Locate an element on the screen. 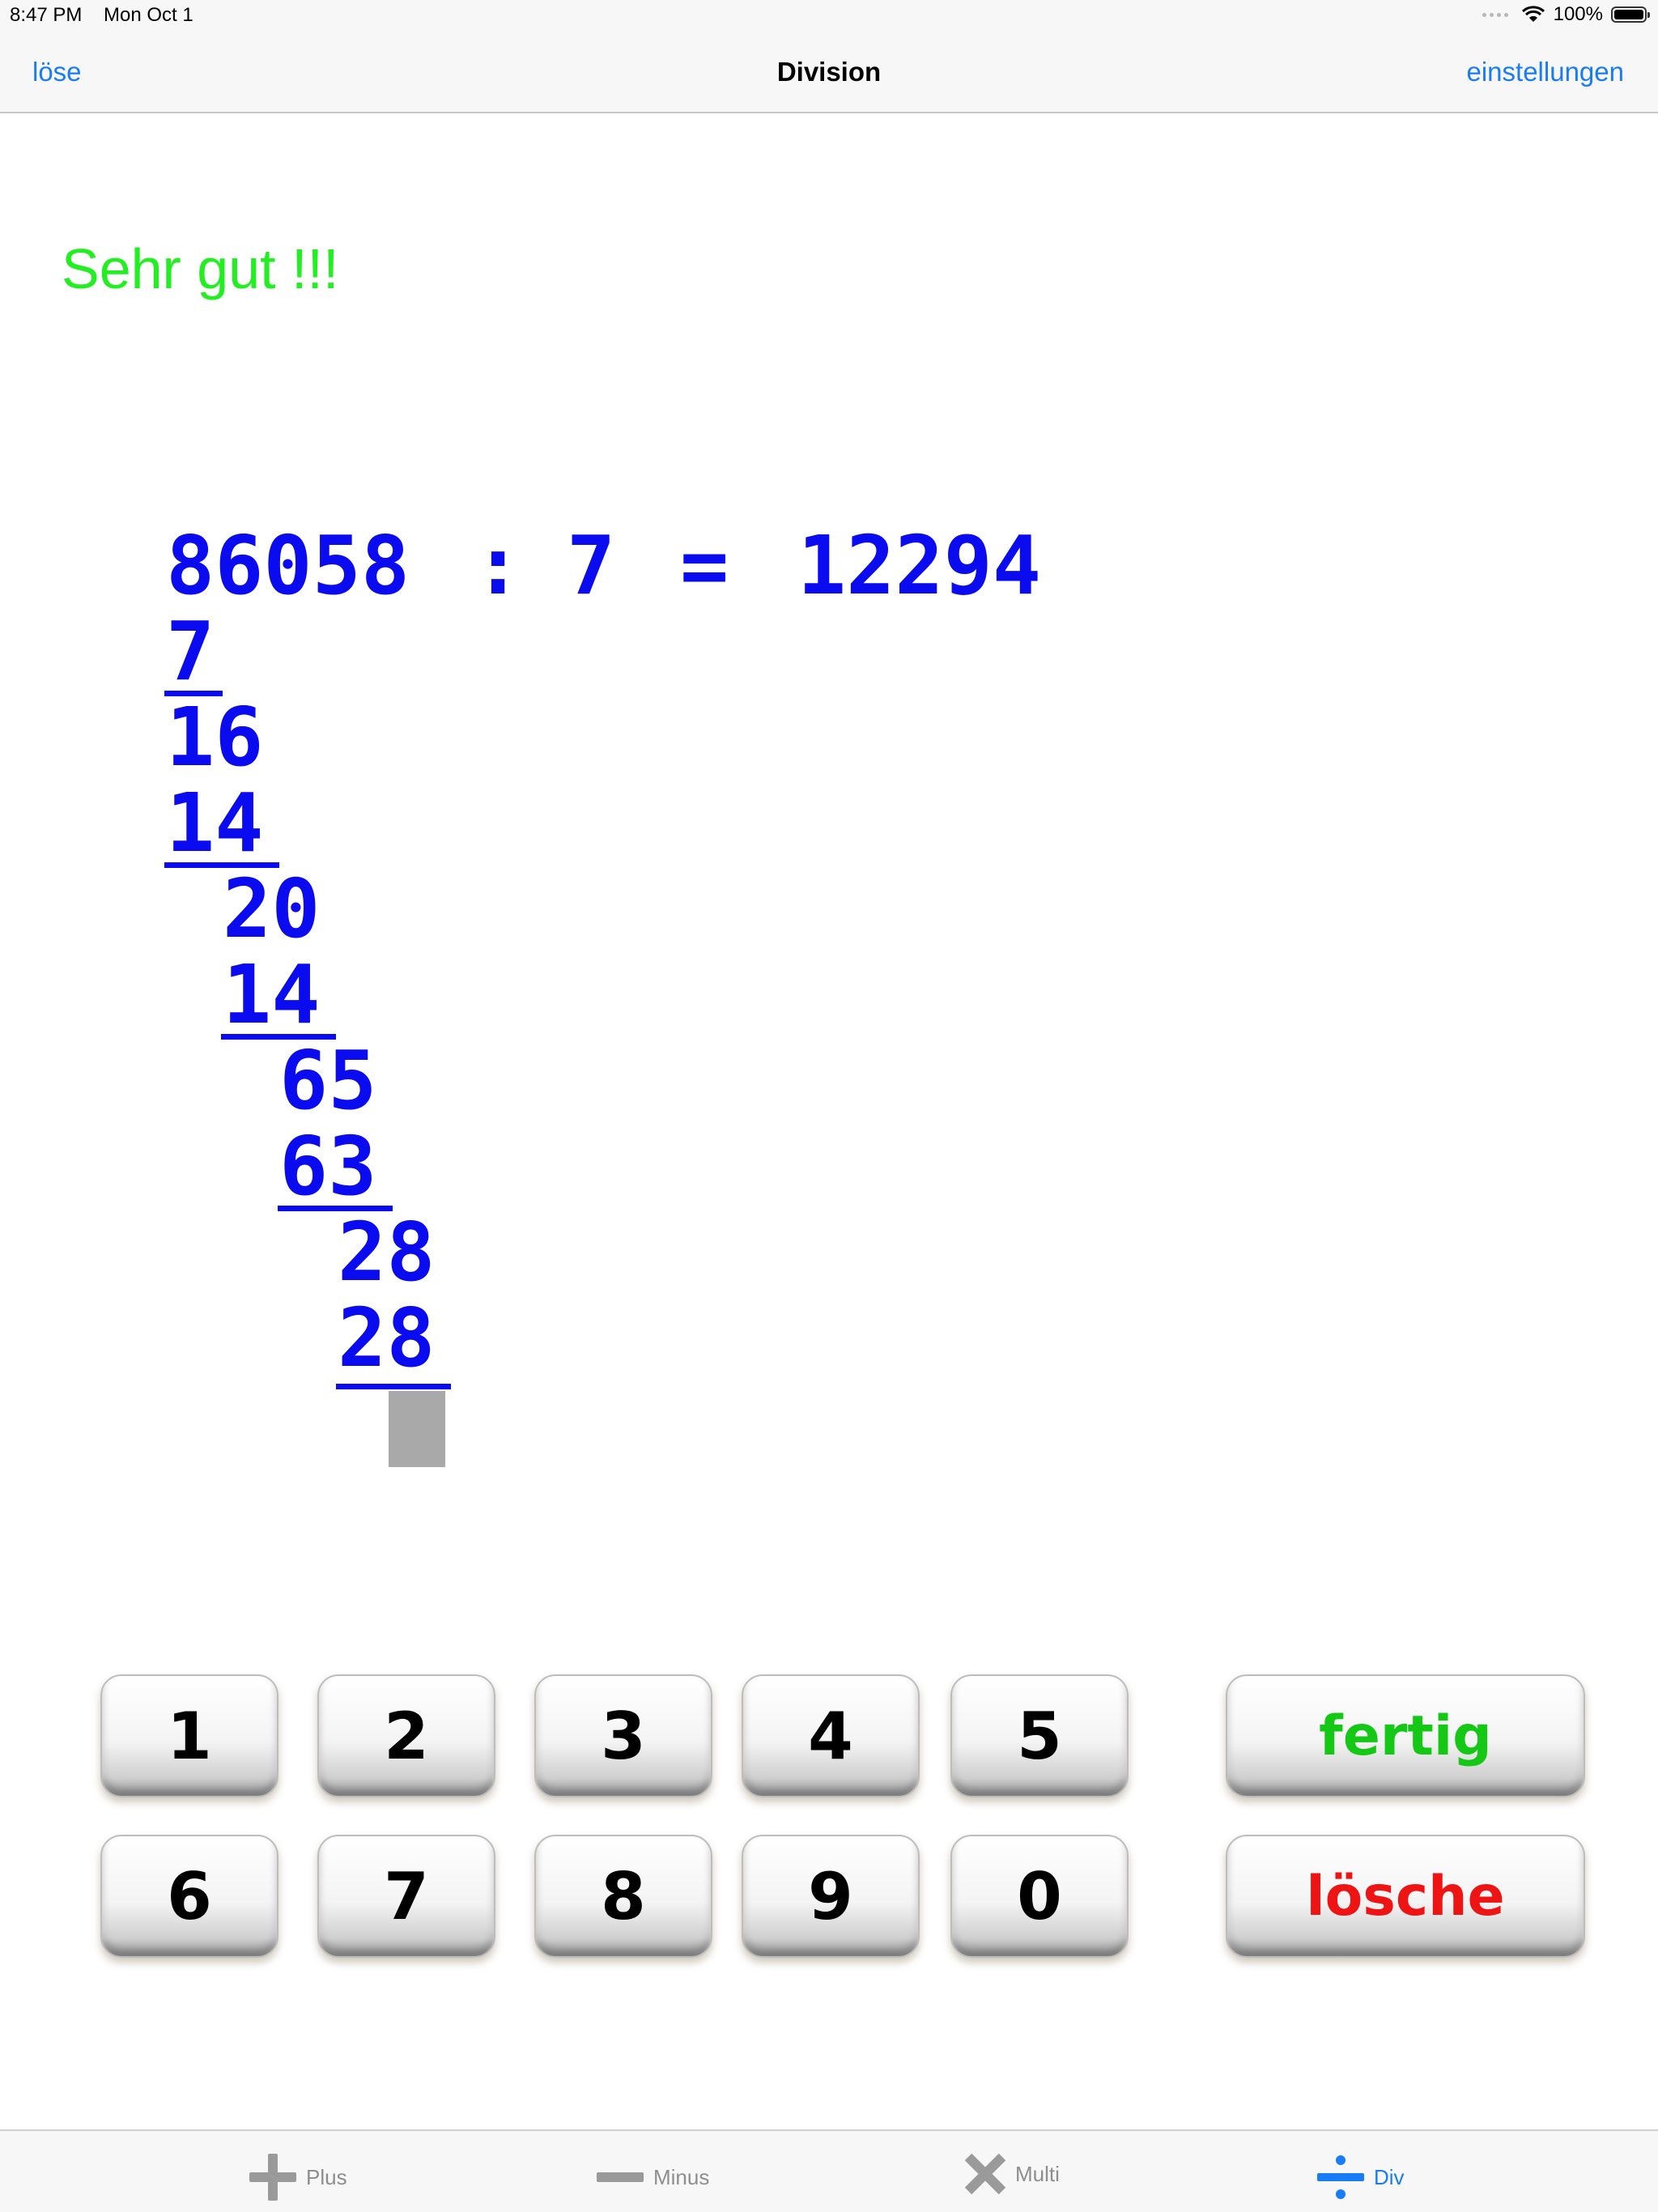  key-6: 6 is located at coordinates (189, 1897).